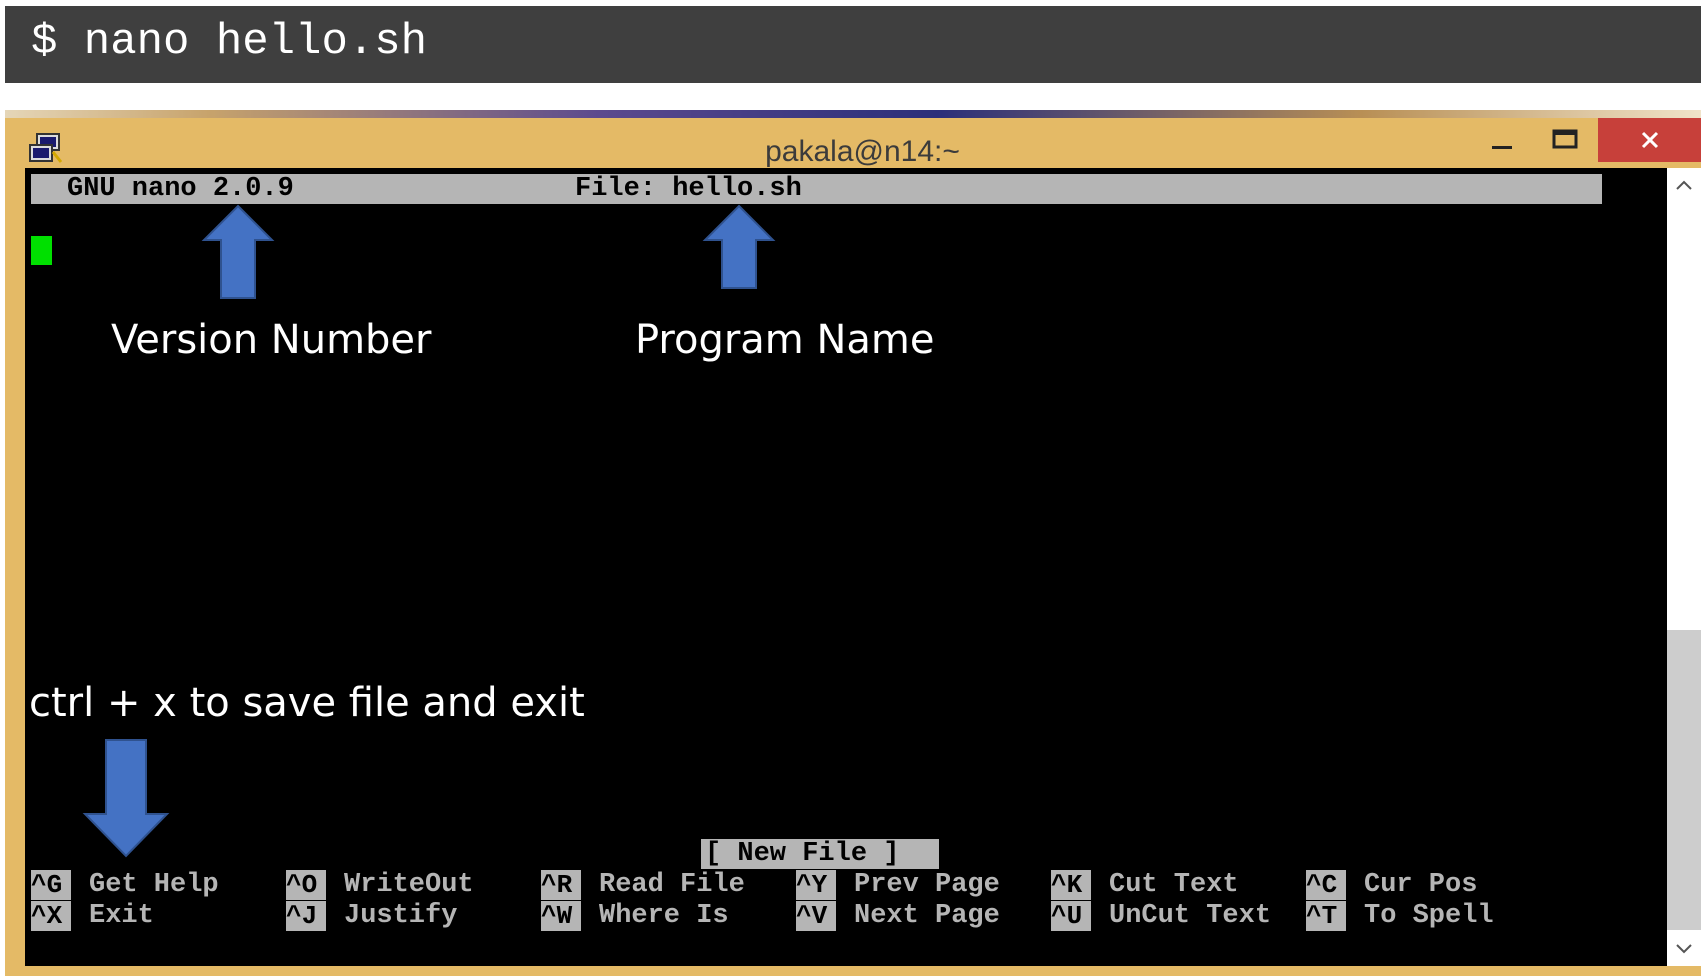 This screenshot has height=976, width=1701. What do you see at coordinates (1684, 567) in the screenshot?
I see `vertical-scrollbar` at bounding box center [1684, 567].